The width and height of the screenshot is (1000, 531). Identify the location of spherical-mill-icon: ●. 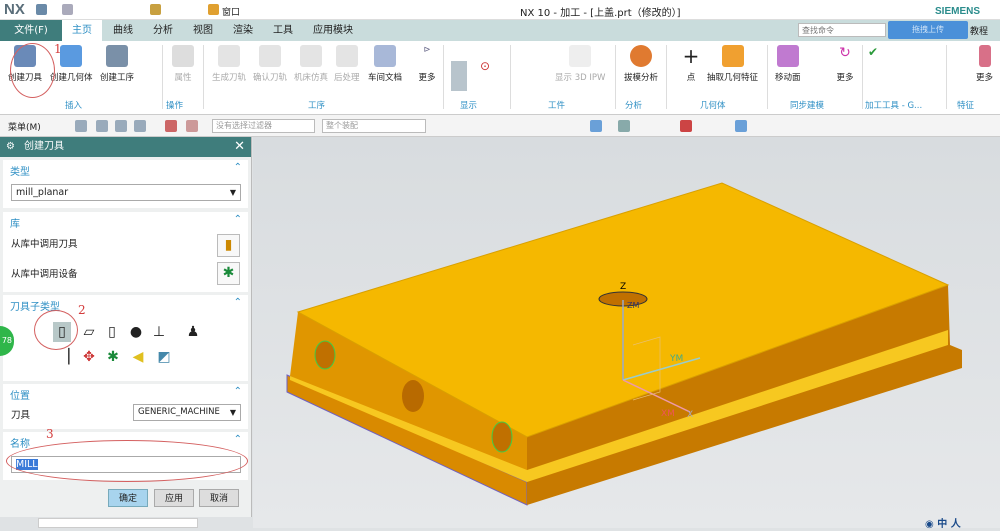
(136, 332).